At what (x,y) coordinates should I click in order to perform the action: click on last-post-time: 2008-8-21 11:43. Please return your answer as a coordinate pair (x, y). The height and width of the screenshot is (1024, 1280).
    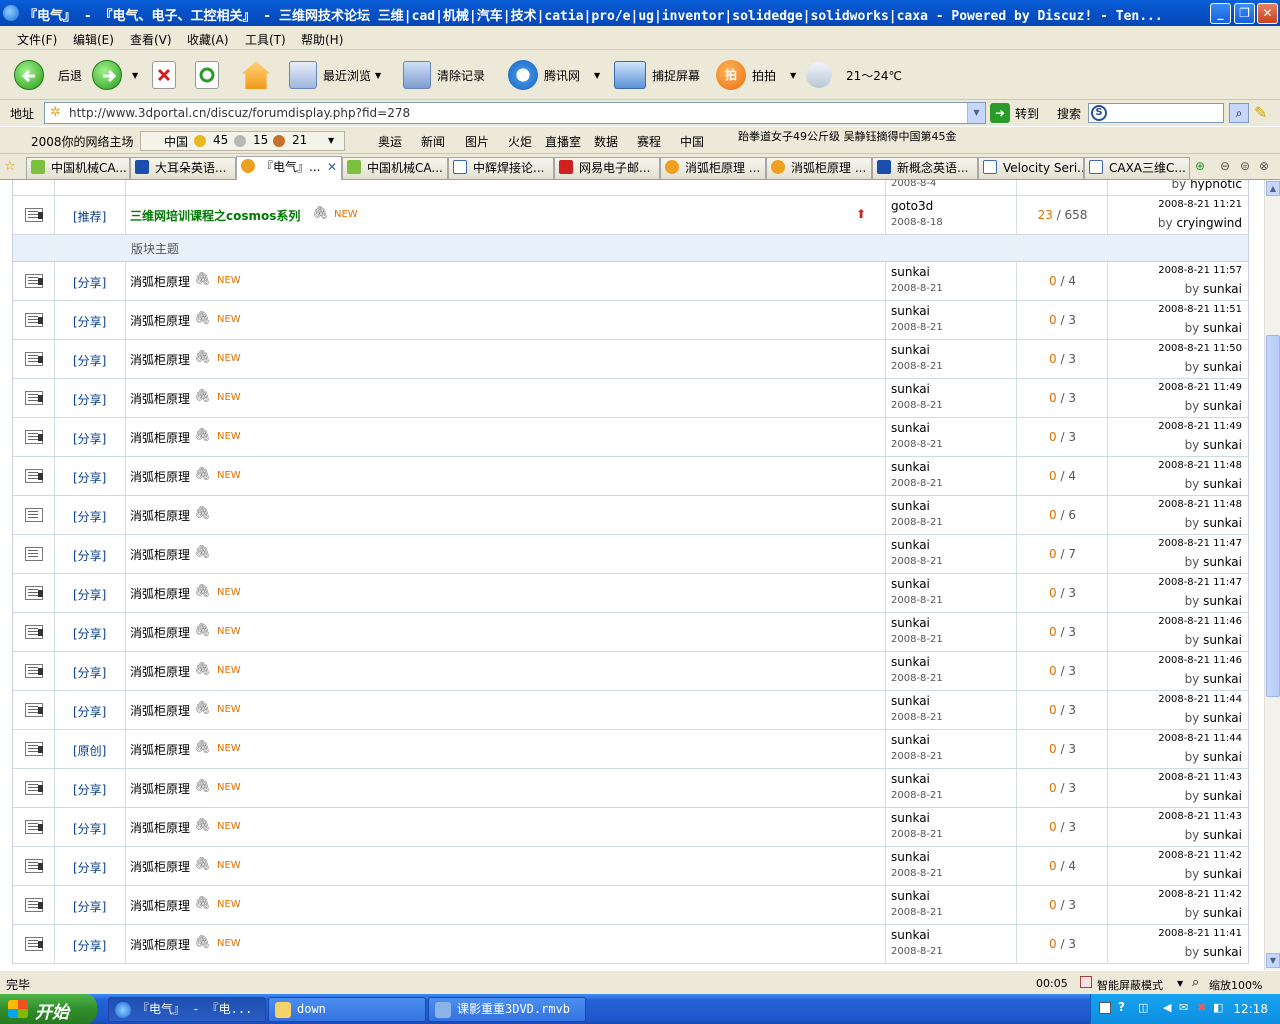
    Looking at the image, I should click on (1200, 777).